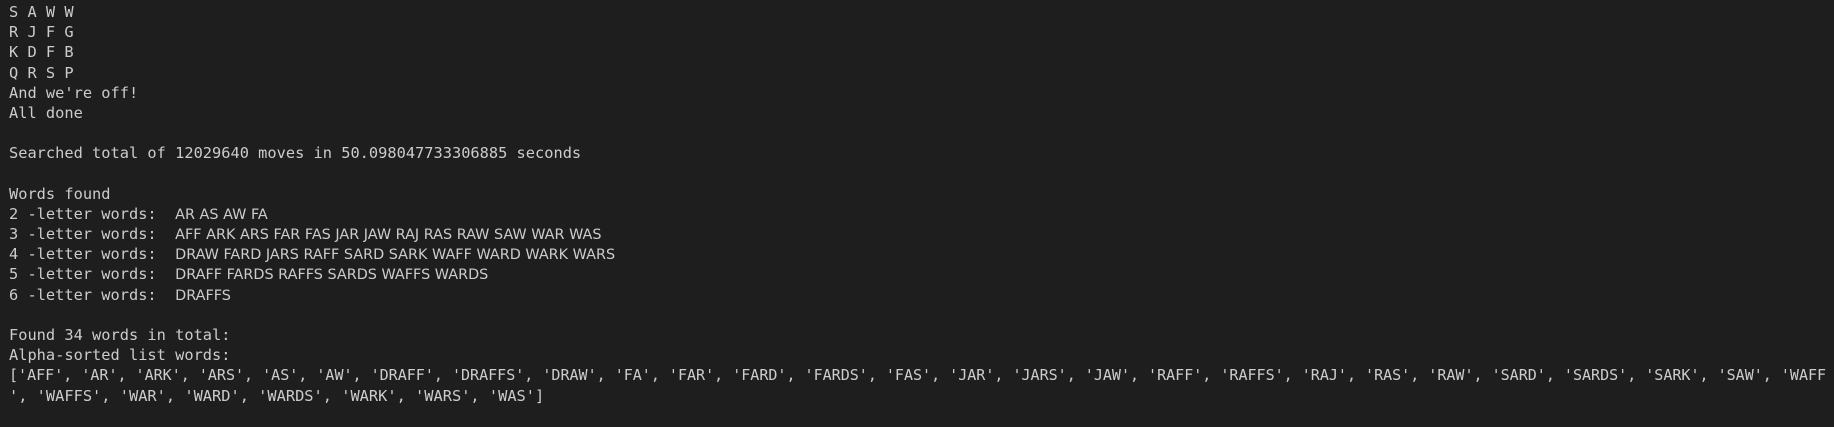  I want to click on word-group-label: 2 -letter words:, so click(92, 213).